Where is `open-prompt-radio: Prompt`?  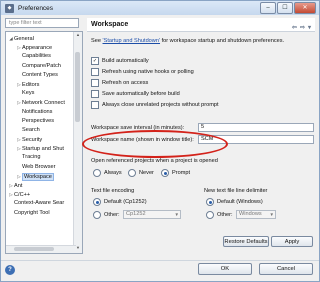
open-prompt-radio: Prompt is located at coordinates (175, 173).